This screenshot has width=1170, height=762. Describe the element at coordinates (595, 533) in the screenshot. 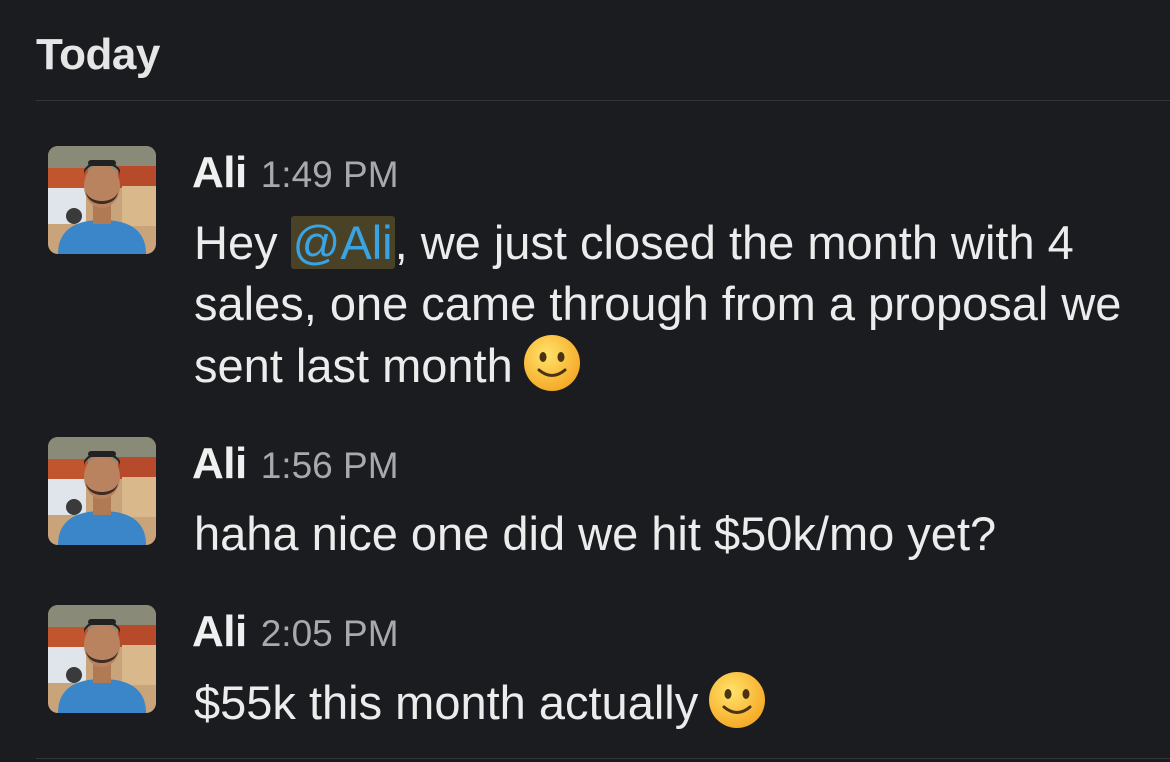

I see `message-text: haha nice one did we hit $50k/mo yet?` at that location.